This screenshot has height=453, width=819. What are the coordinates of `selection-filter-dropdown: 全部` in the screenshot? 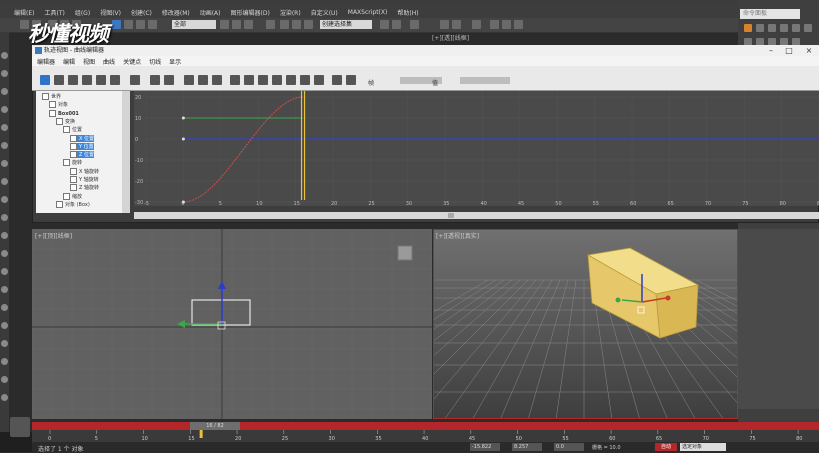 It's located at (194, 24).